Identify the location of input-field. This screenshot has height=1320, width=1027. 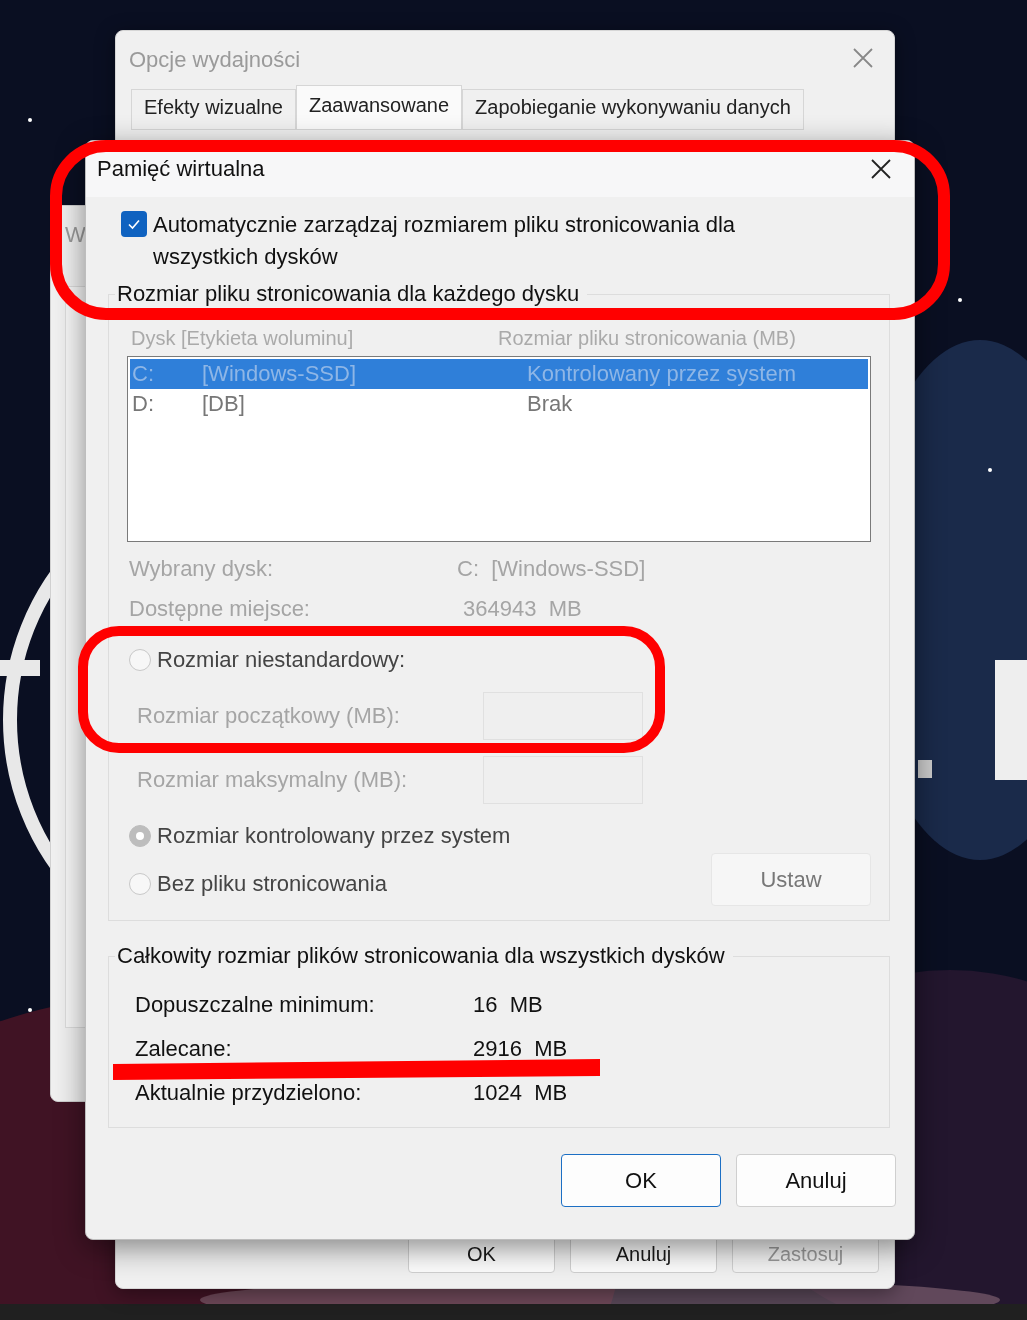
(563, 716).